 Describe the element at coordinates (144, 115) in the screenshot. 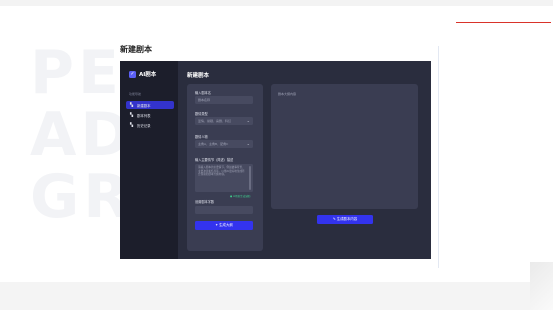

I see `sidebar-item-label: 剧本列表` at that location.